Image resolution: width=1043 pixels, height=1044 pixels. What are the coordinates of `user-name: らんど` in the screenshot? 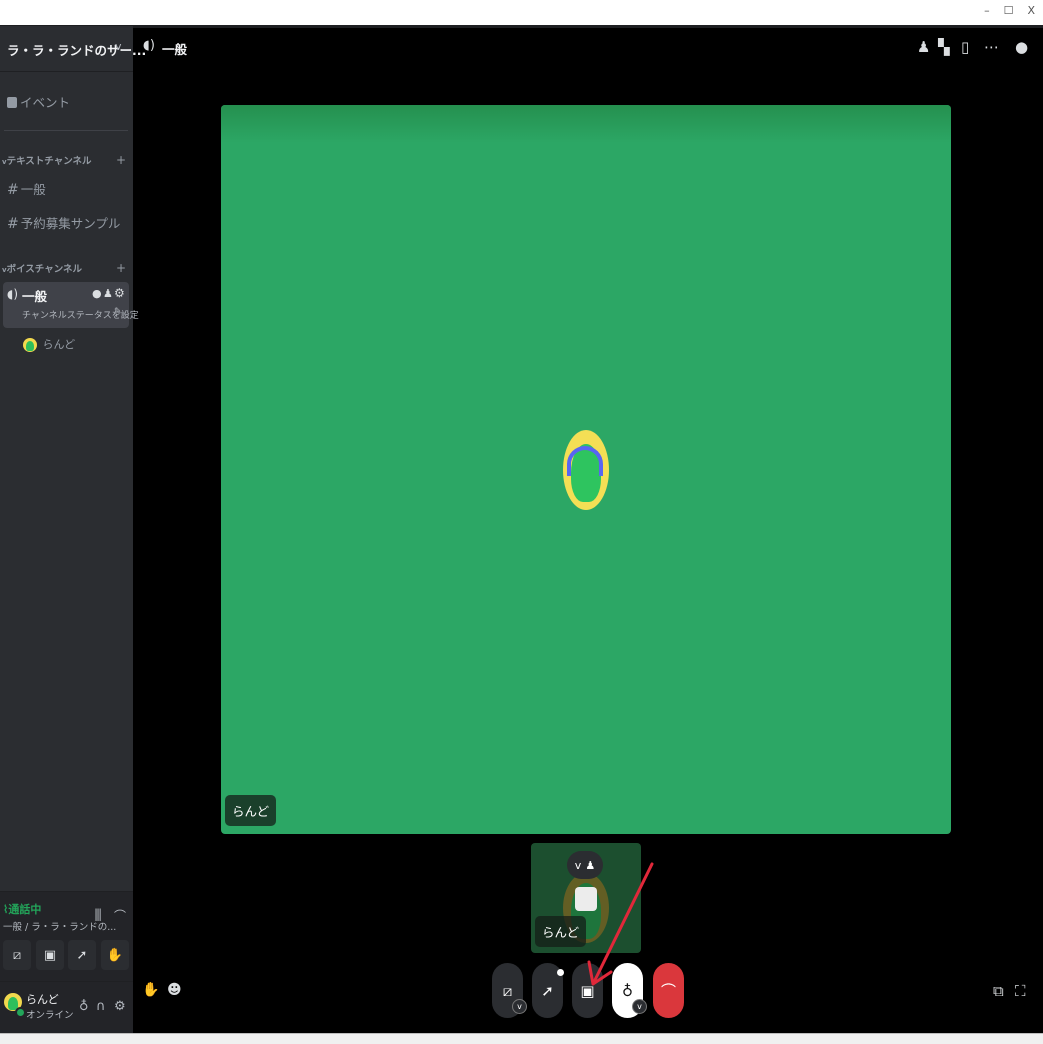 It's located at (42, 999).